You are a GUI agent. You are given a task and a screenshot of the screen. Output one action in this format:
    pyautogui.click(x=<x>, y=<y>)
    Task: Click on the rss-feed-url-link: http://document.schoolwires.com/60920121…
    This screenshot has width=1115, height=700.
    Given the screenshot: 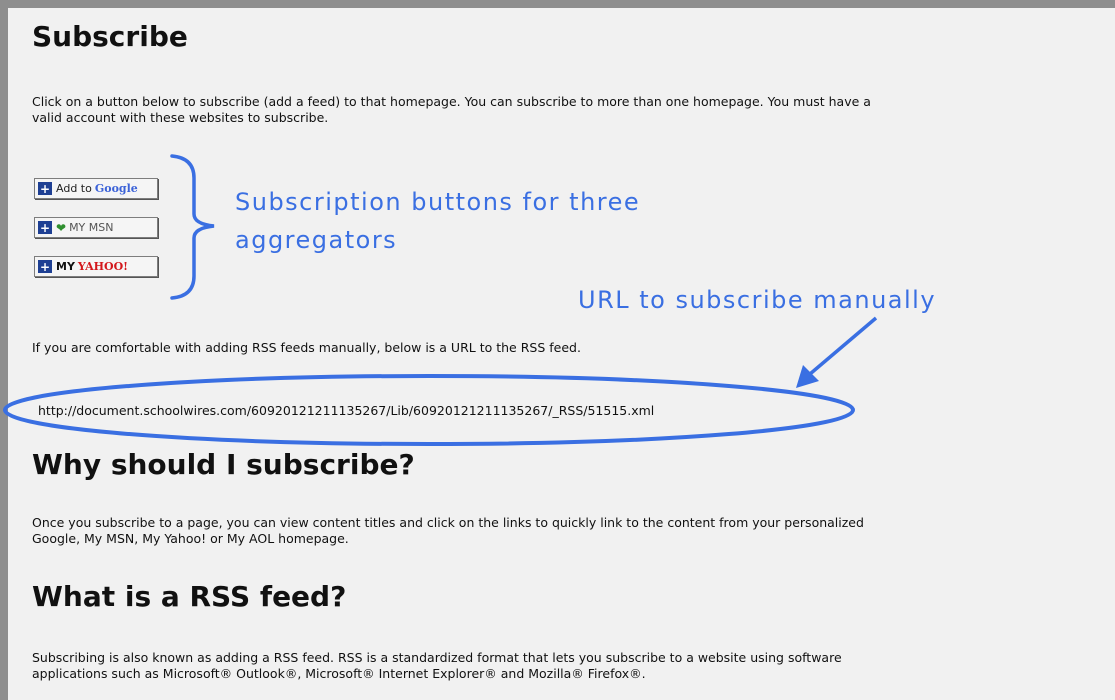 What is the action you would take?
    pyautogui.click(x=346, y=411)
    